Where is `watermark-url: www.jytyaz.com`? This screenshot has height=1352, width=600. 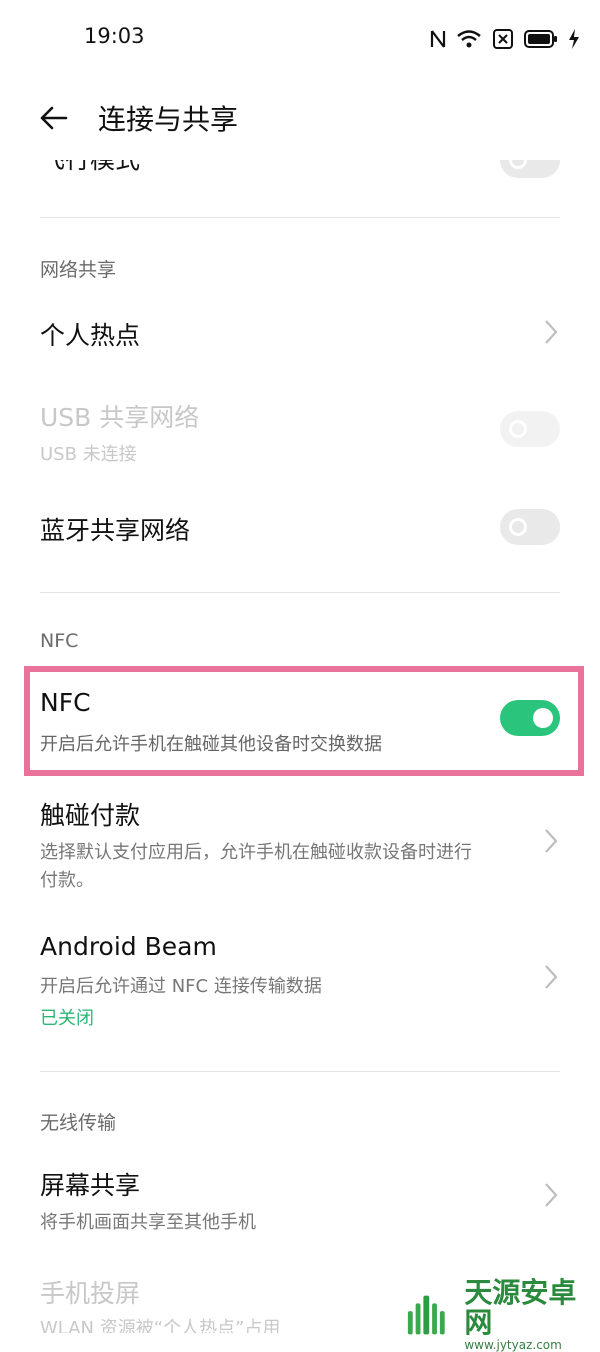
watermark-url: www.jytyaz.com is located at coordinates (513, 1345).